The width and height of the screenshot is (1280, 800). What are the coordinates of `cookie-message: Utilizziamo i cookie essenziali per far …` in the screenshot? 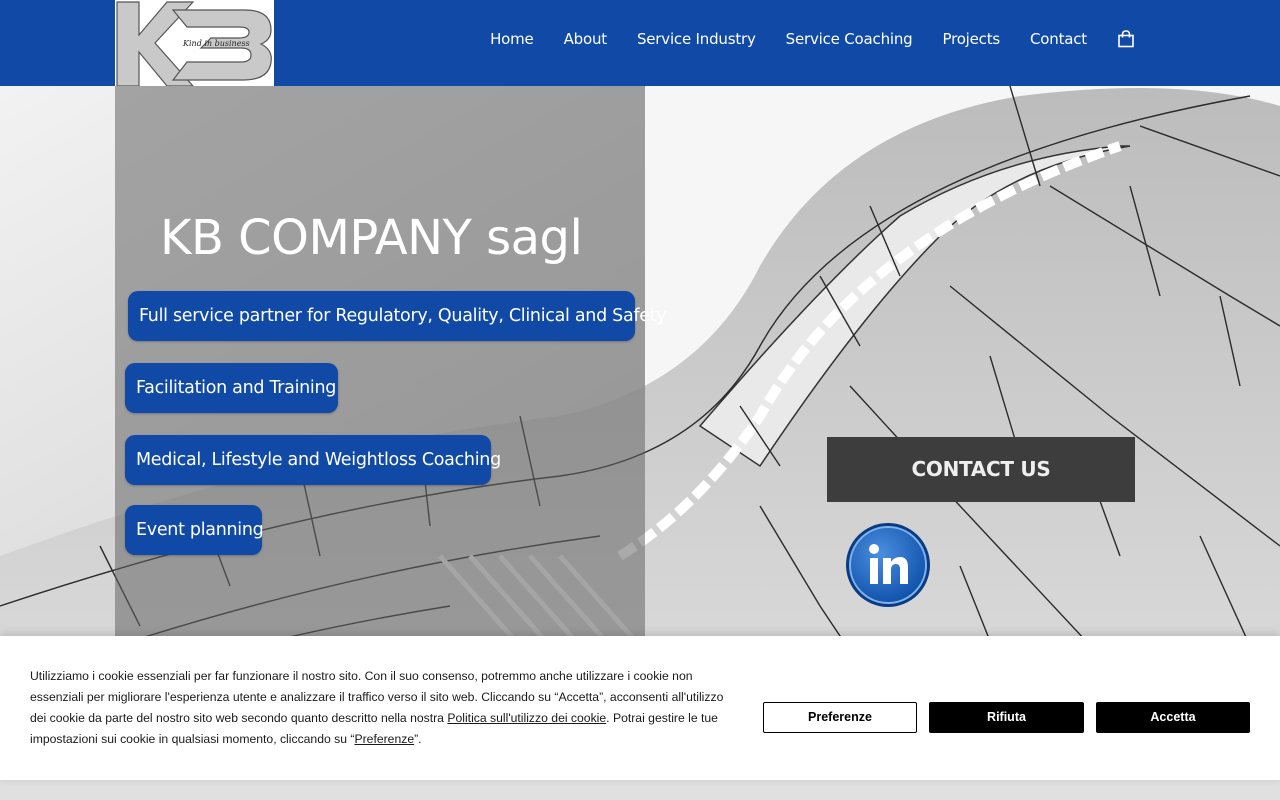 It's located at (382, 708).